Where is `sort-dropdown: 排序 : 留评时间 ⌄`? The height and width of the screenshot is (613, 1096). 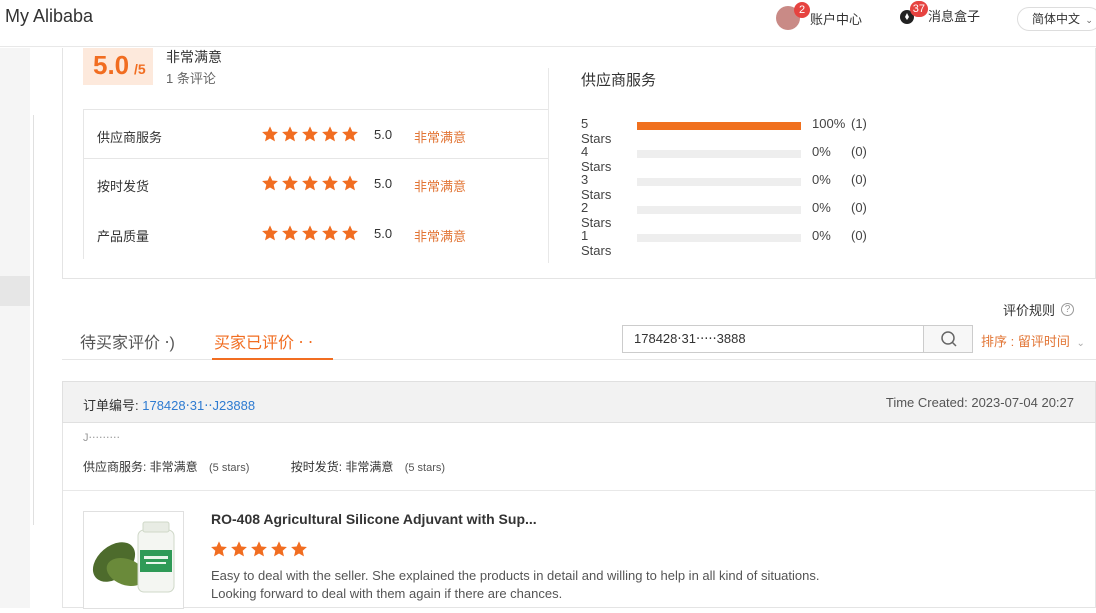 sort-dropdown: 排序 : 留评时间 ⌄ is located at coordinates (1033, 340).